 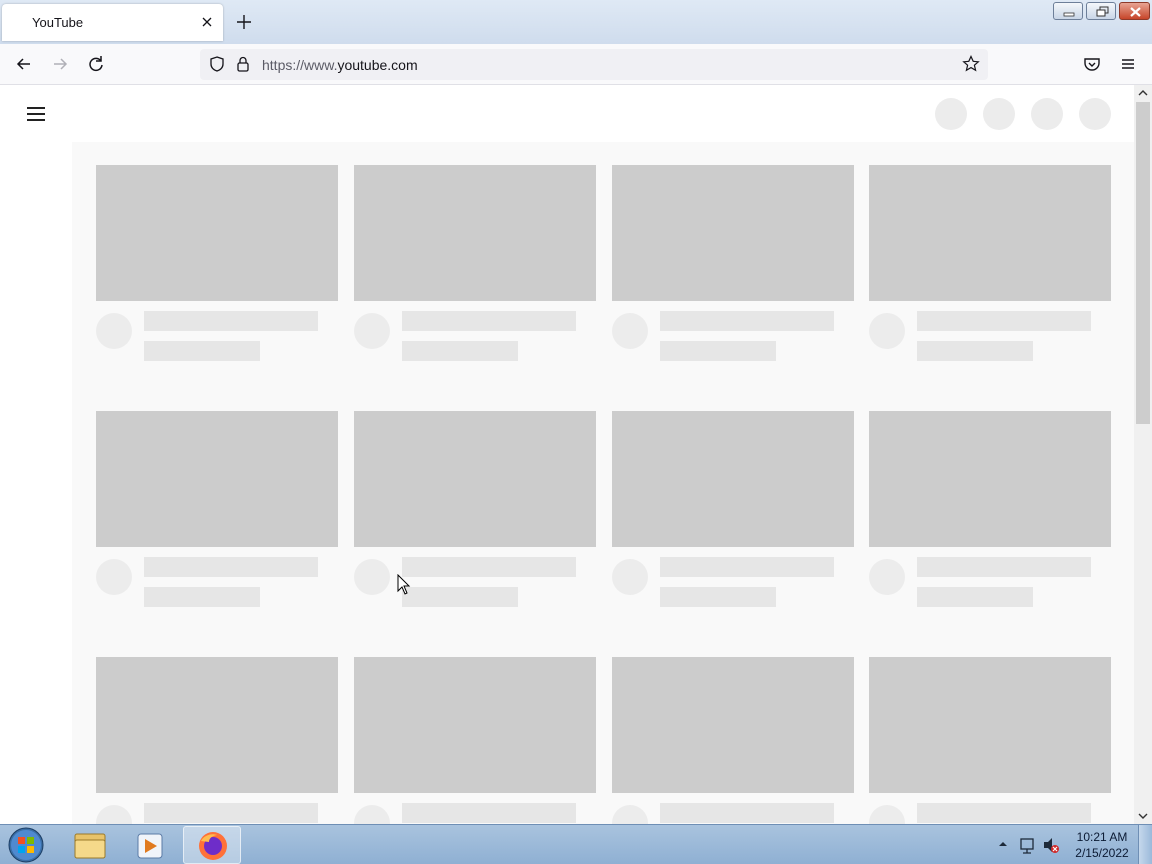 I want to click on new-tab-button, so click(x=244, y=22).